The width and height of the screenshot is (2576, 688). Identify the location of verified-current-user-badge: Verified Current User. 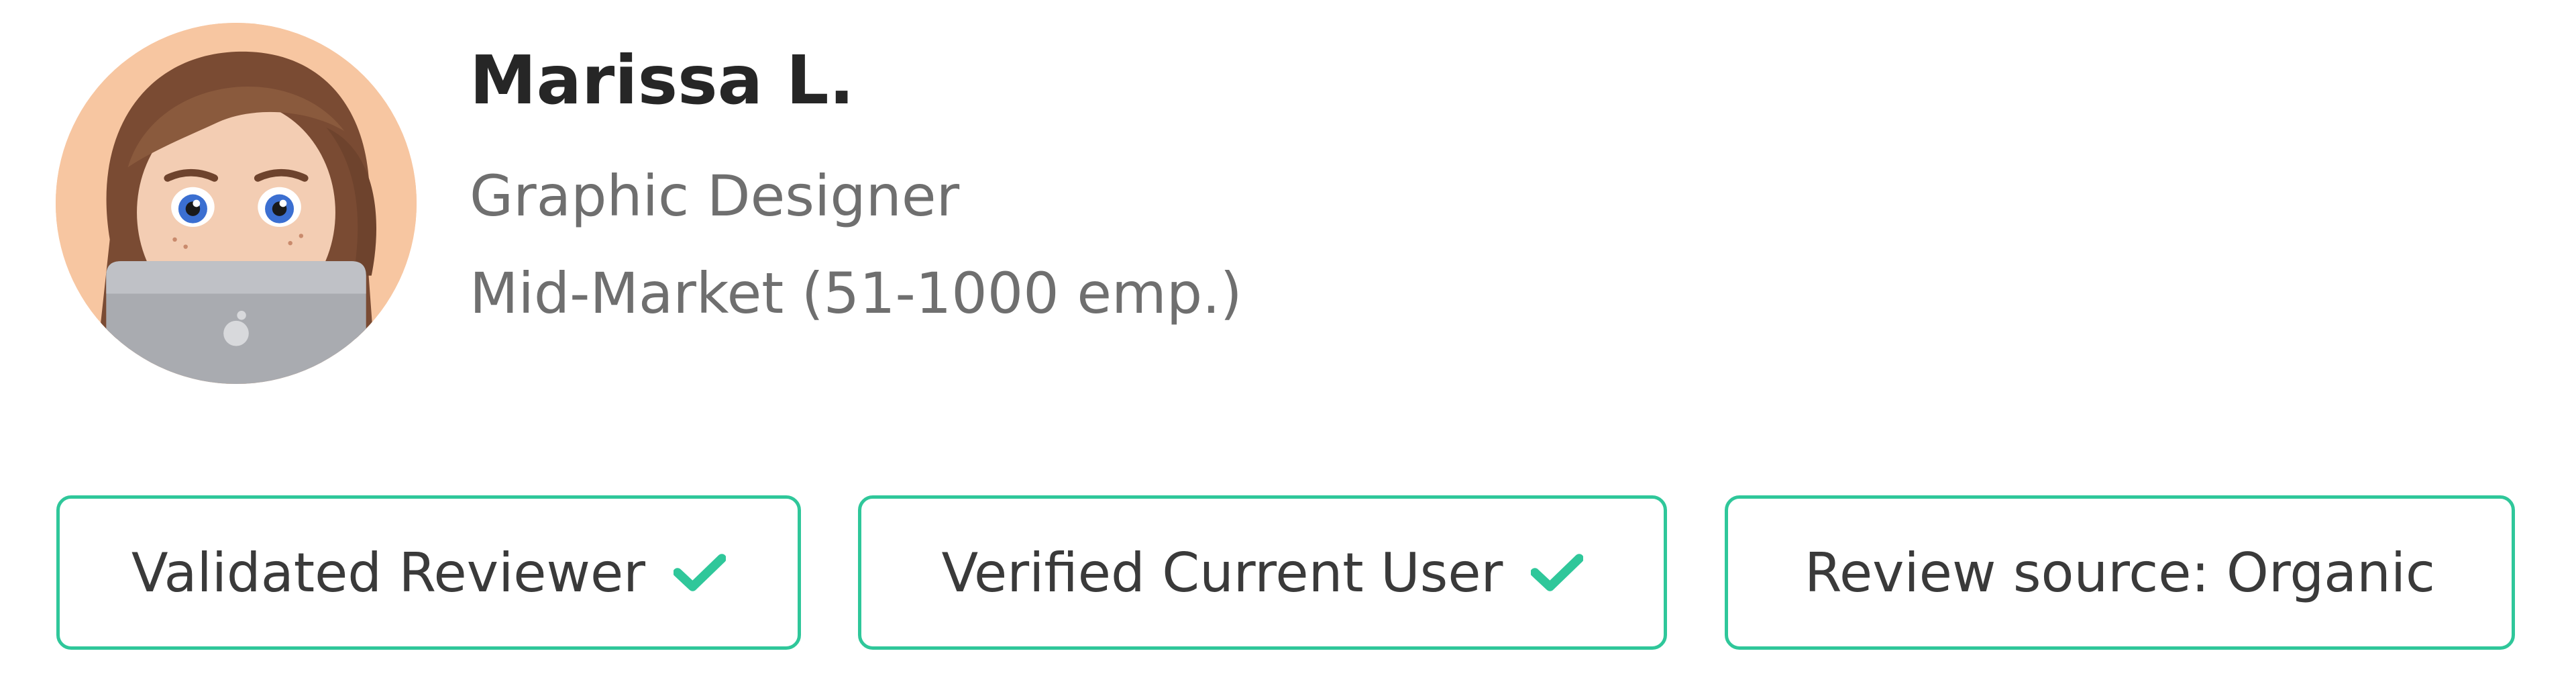
(1262, 573).